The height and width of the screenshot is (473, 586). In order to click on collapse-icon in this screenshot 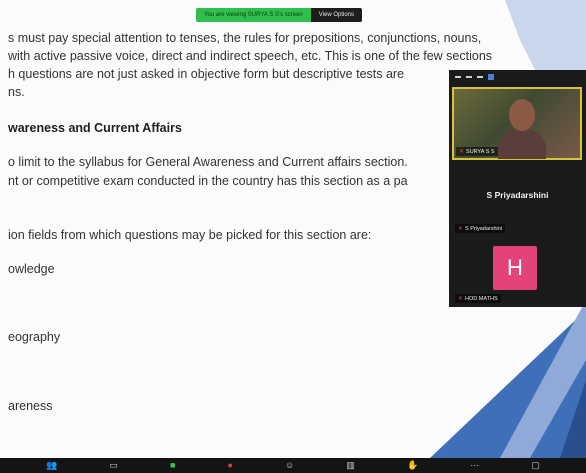, I will do `click(469, 77)`.